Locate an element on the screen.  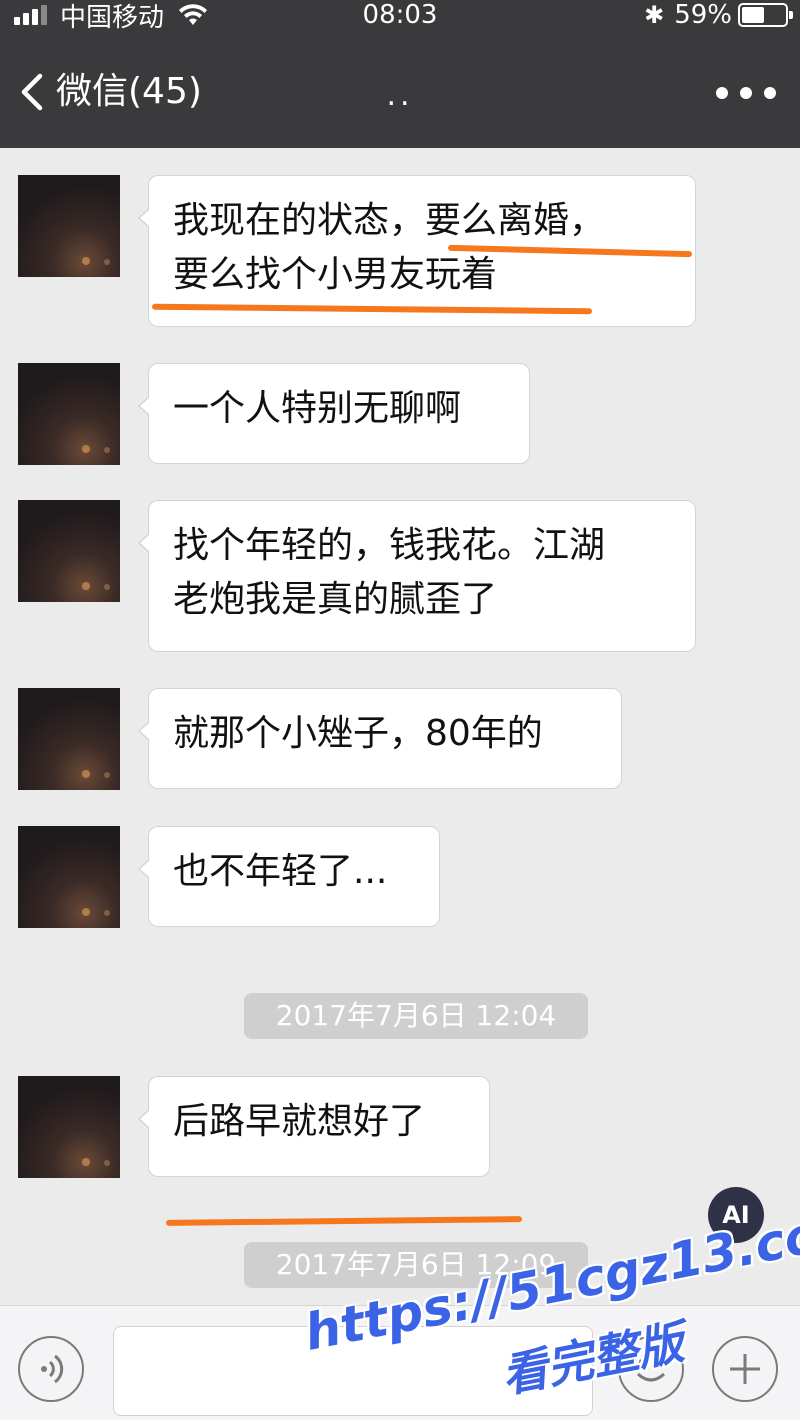
battery-percent: 59% is located at coordinates (703, 15).